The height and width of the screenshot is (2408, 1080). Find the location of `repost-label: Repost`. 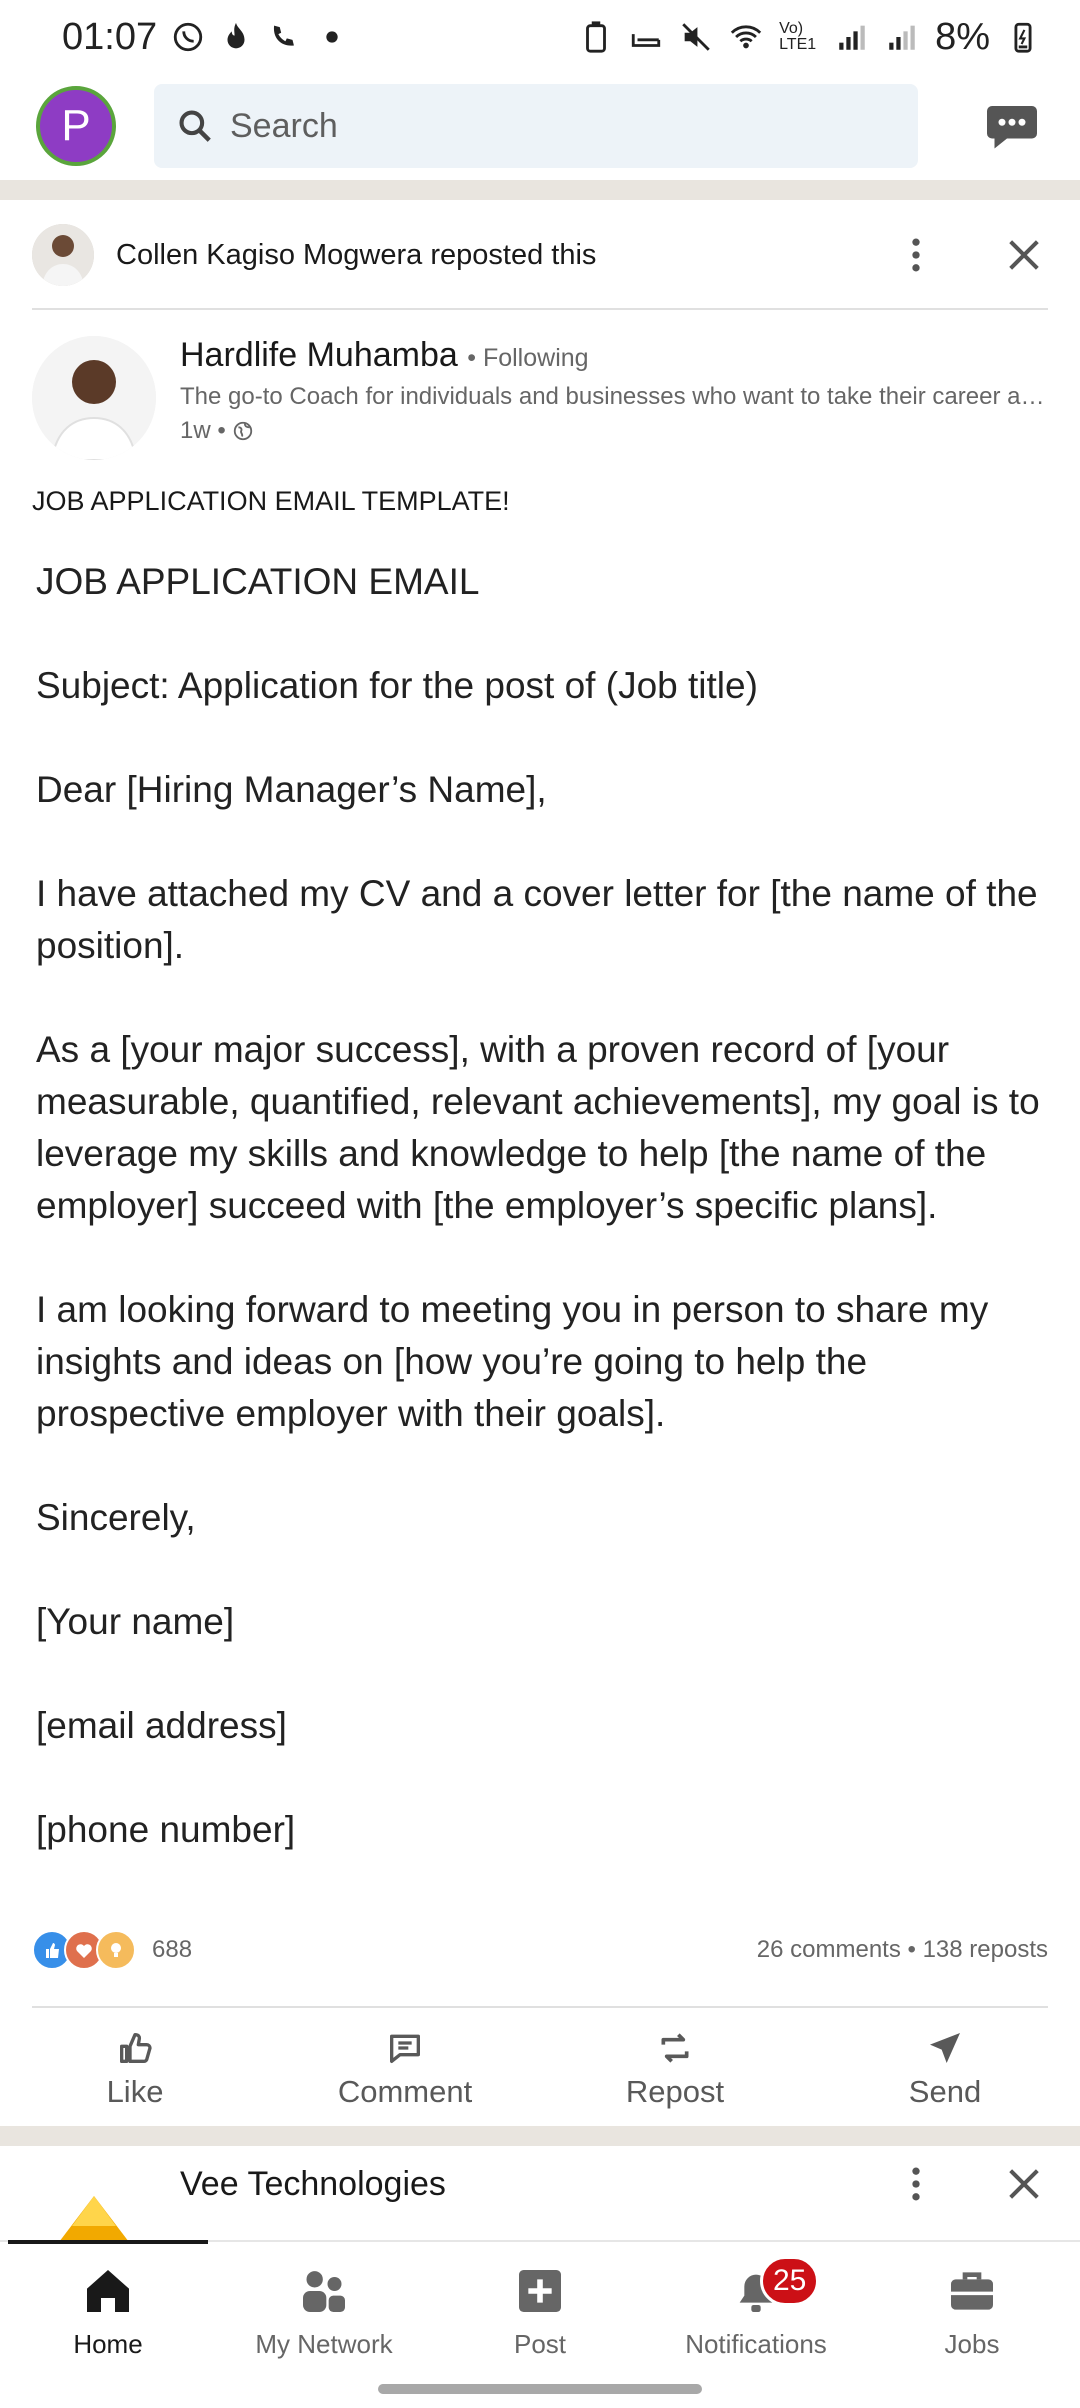

repost-label: Repost is located at coordinates (675, 2091).